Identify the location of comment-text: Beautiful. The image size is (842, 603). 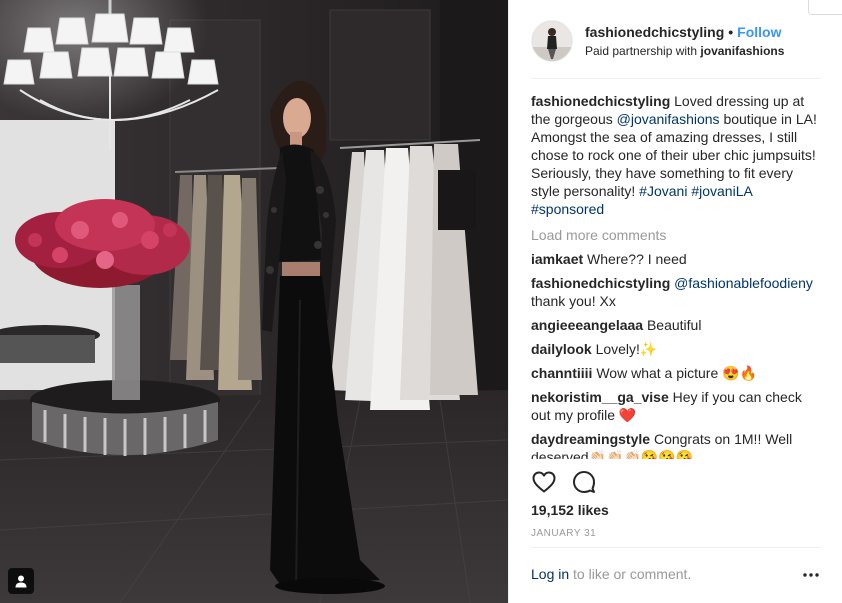
(674, 325).